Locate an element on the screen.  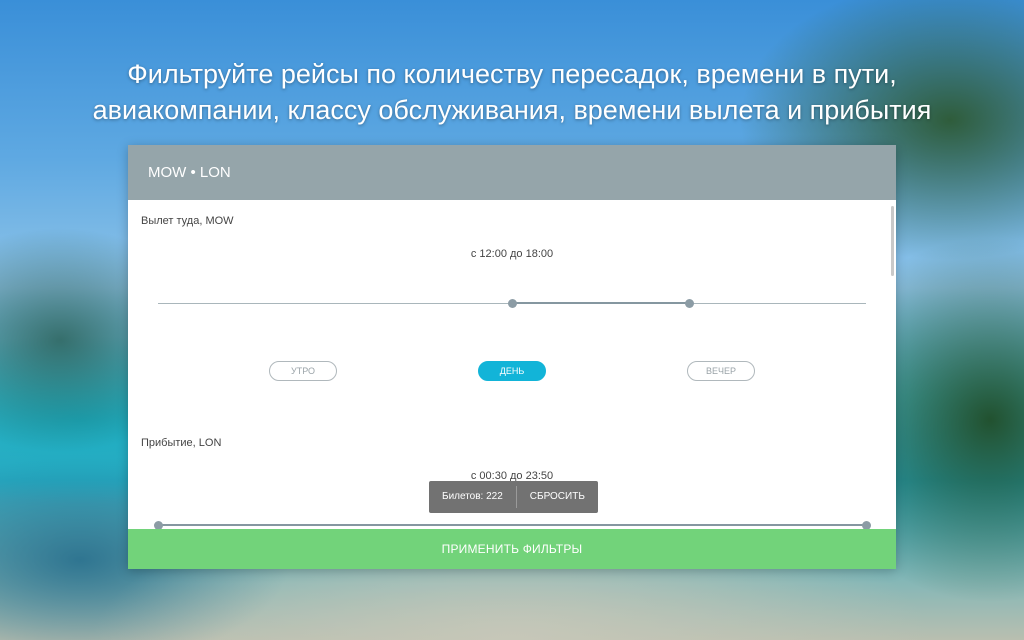
chip-day: ДЕНЬ is located at coordinates (512, 371).